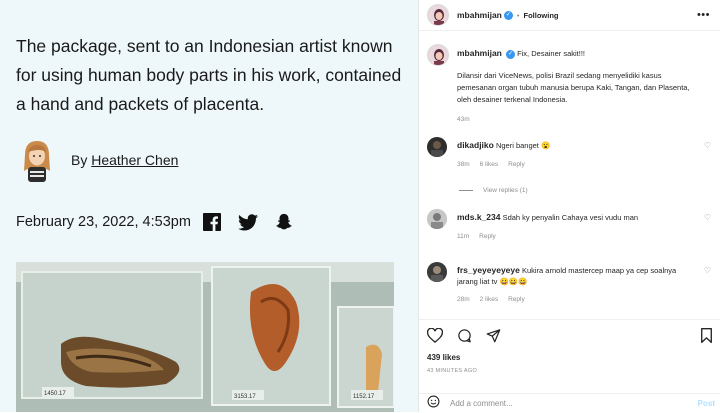 The width and height of the screenshot is (720, 413). Describe the element at coordinates (103, 222) in the screenshot. I see `publish-date: February 23, 2022, 4:53pm` at that location.